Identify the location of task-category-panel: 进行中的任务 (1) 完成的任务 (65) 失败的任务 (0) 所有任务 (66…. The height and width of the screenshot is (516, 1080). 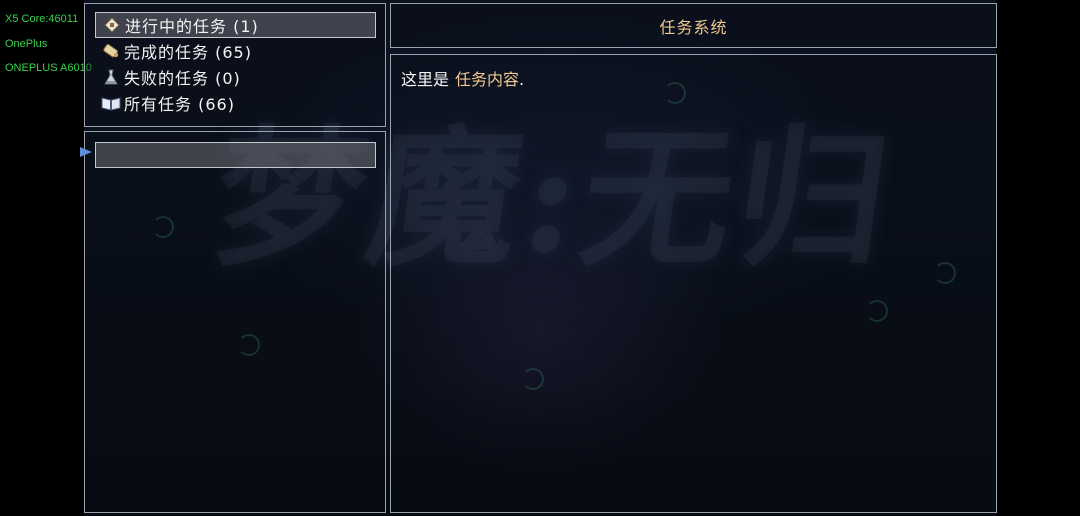
(235, 65).